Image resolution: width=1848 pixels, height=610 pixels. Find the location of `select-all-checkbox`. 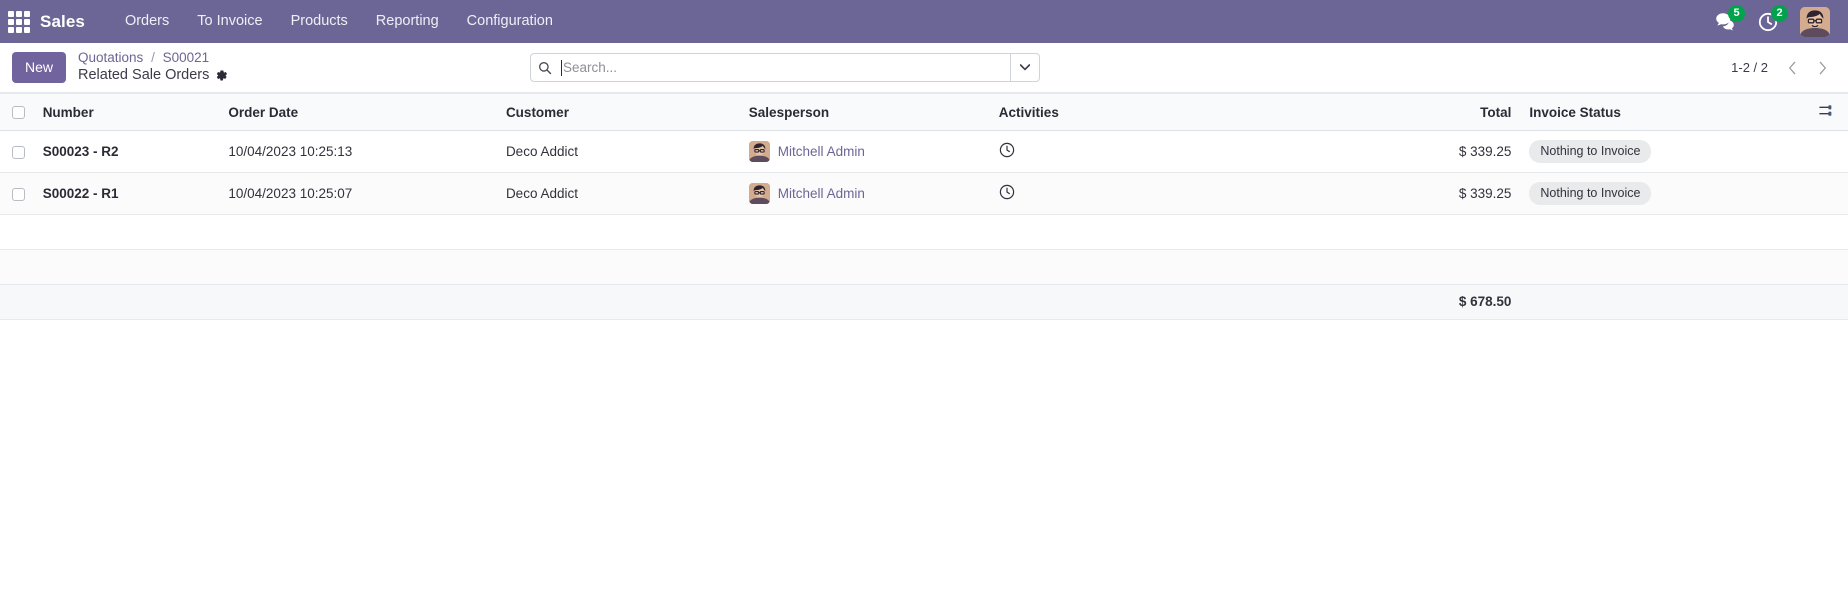

select-all-checkbox is located at coordinates (18, 113).